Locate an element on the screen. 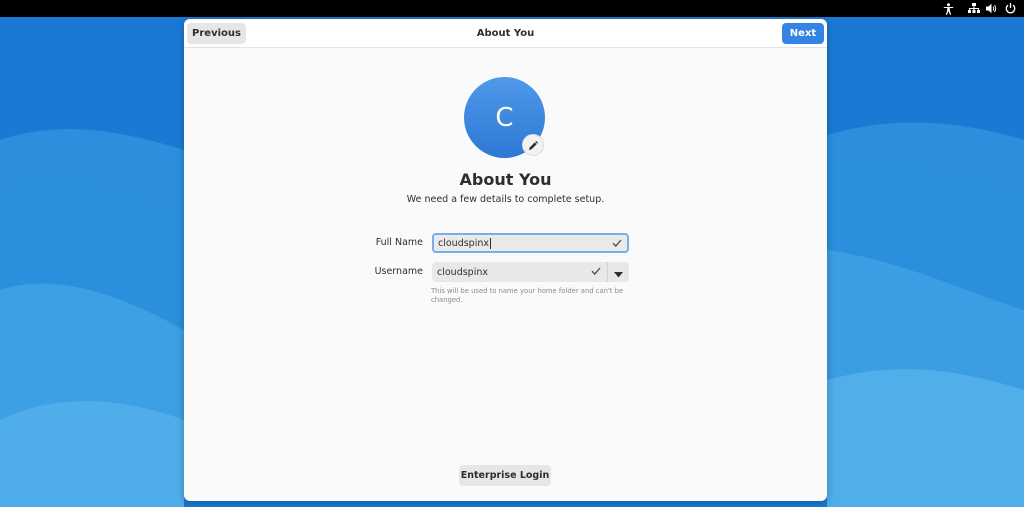 The height and width of the screenshot is (507, 1024). header-bar: About You Previous Next is located at coordinates (505, 33).